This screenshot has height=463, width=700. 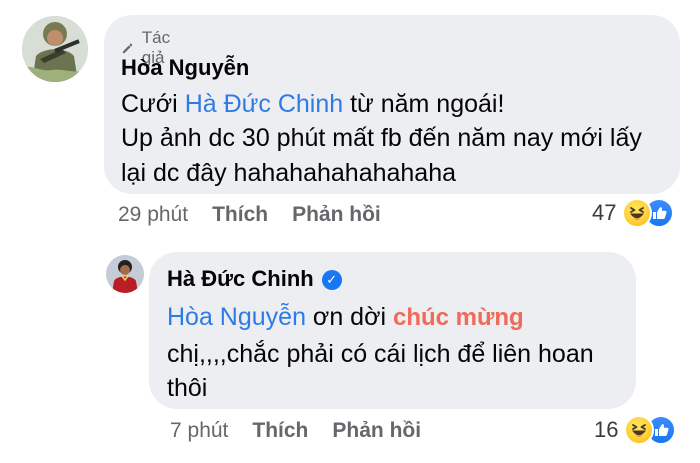 What do you see at coordinates (606, 429) in the screenshot?
I see `reaction-count: 16` at bounding box center [606, 429].